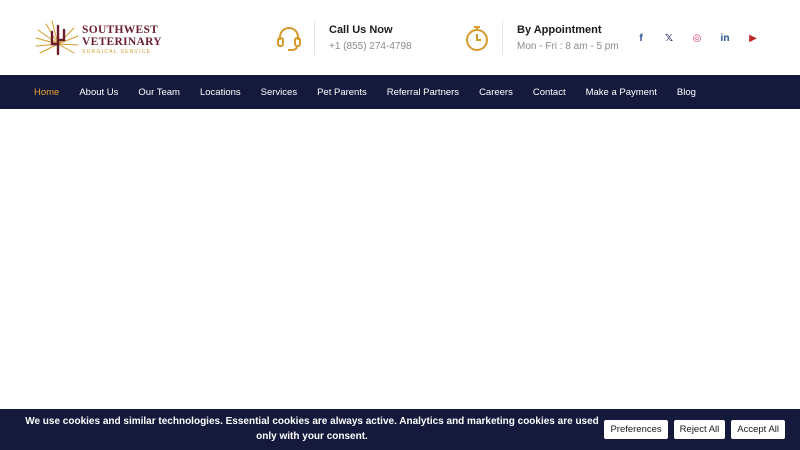 The height and width of the screenshot is (450, 800). I want to click on nav-blog: Blog, so click(686, 92).